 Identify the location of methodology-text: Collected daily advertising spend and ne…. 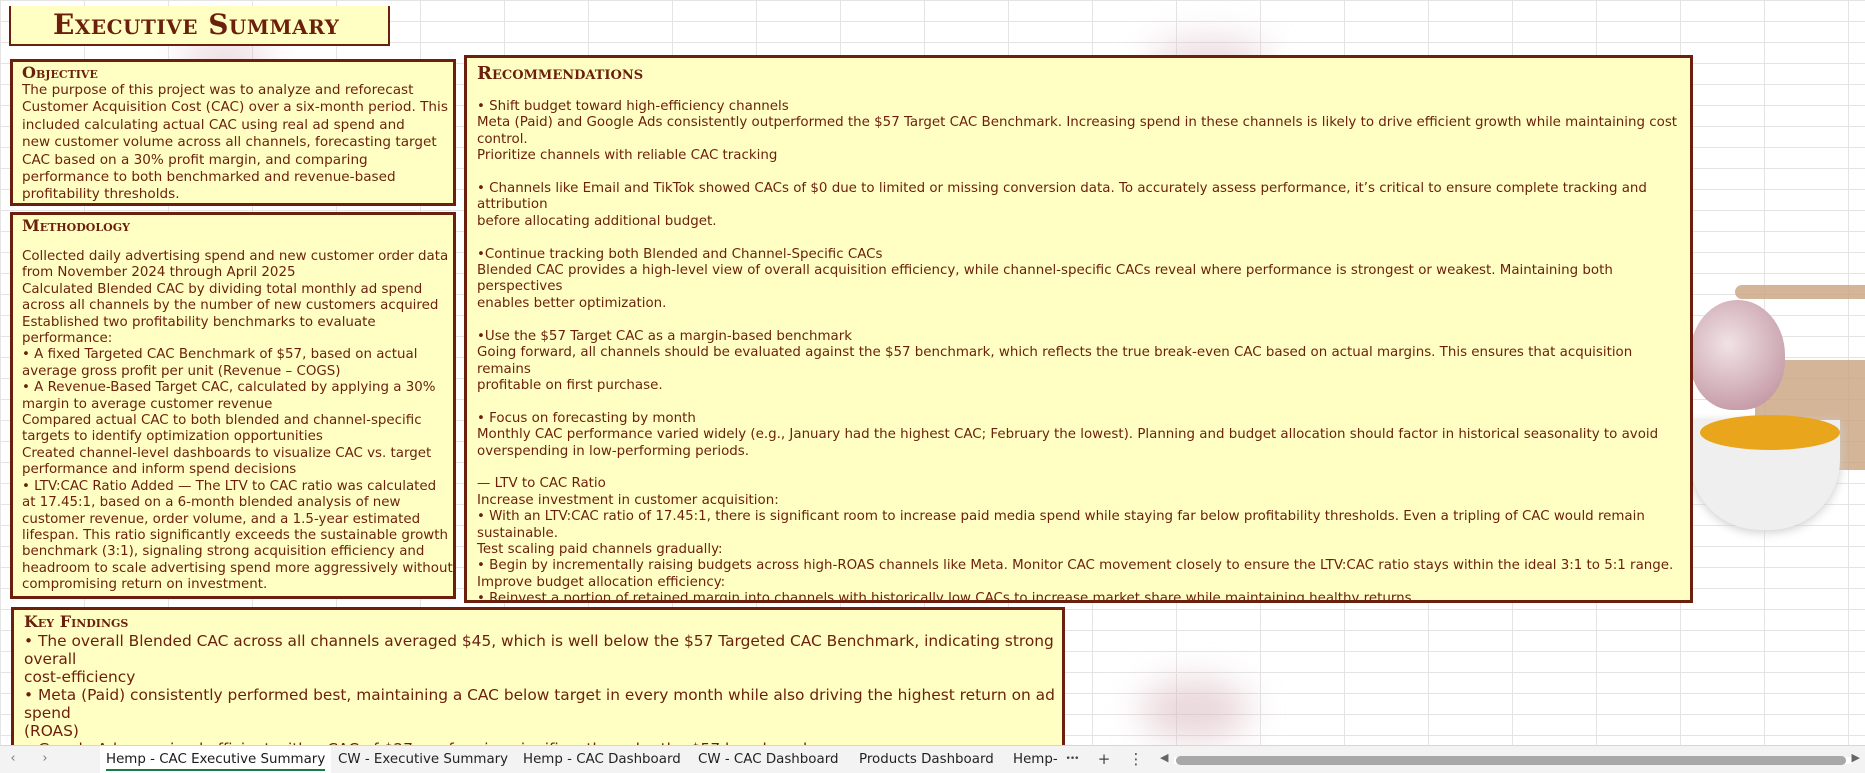
(237, 421).